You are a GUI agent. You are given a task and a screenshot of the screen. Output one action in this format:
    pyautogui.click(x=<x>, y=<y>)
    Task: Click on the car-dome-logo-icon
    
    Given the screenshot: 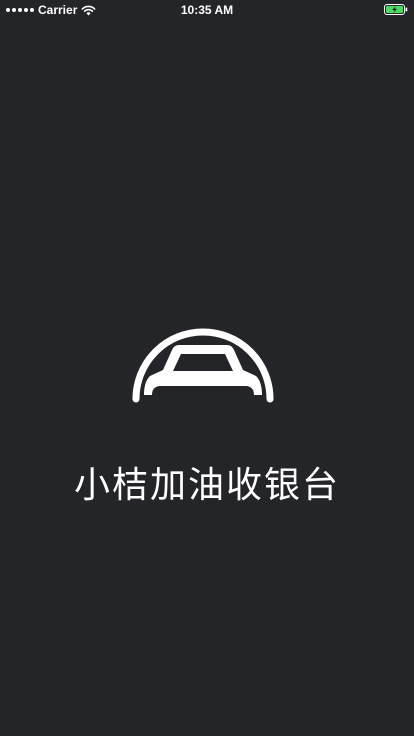 What is the action you would take?
    pyautogui.click(x=203, y=365)
    